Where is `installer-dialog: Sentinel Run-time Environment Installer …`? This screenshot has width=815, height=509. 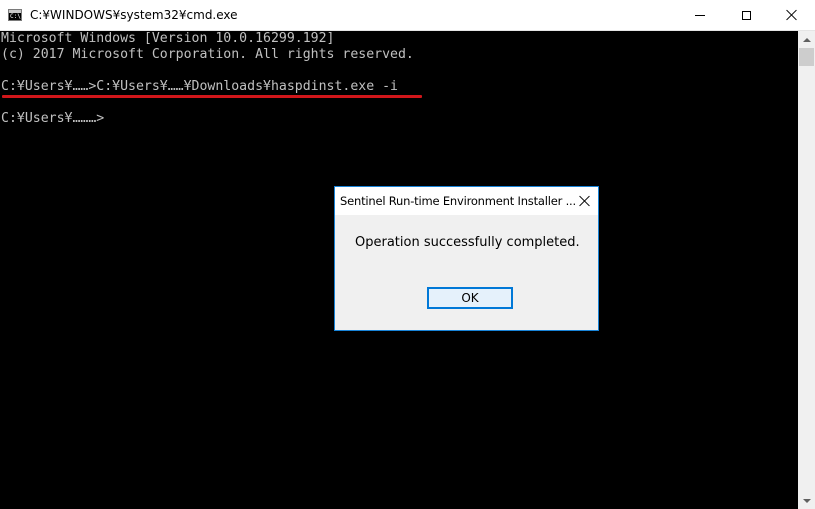
installer-dialog: Sentinel Run-time Environment Installer … is located at coordinates (466, 258).